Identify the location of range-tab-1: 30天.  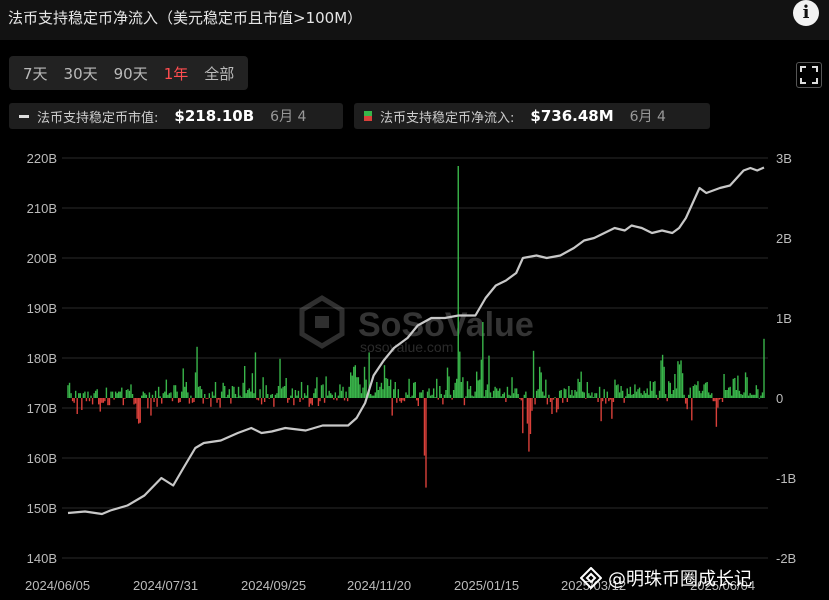
(81, 73).